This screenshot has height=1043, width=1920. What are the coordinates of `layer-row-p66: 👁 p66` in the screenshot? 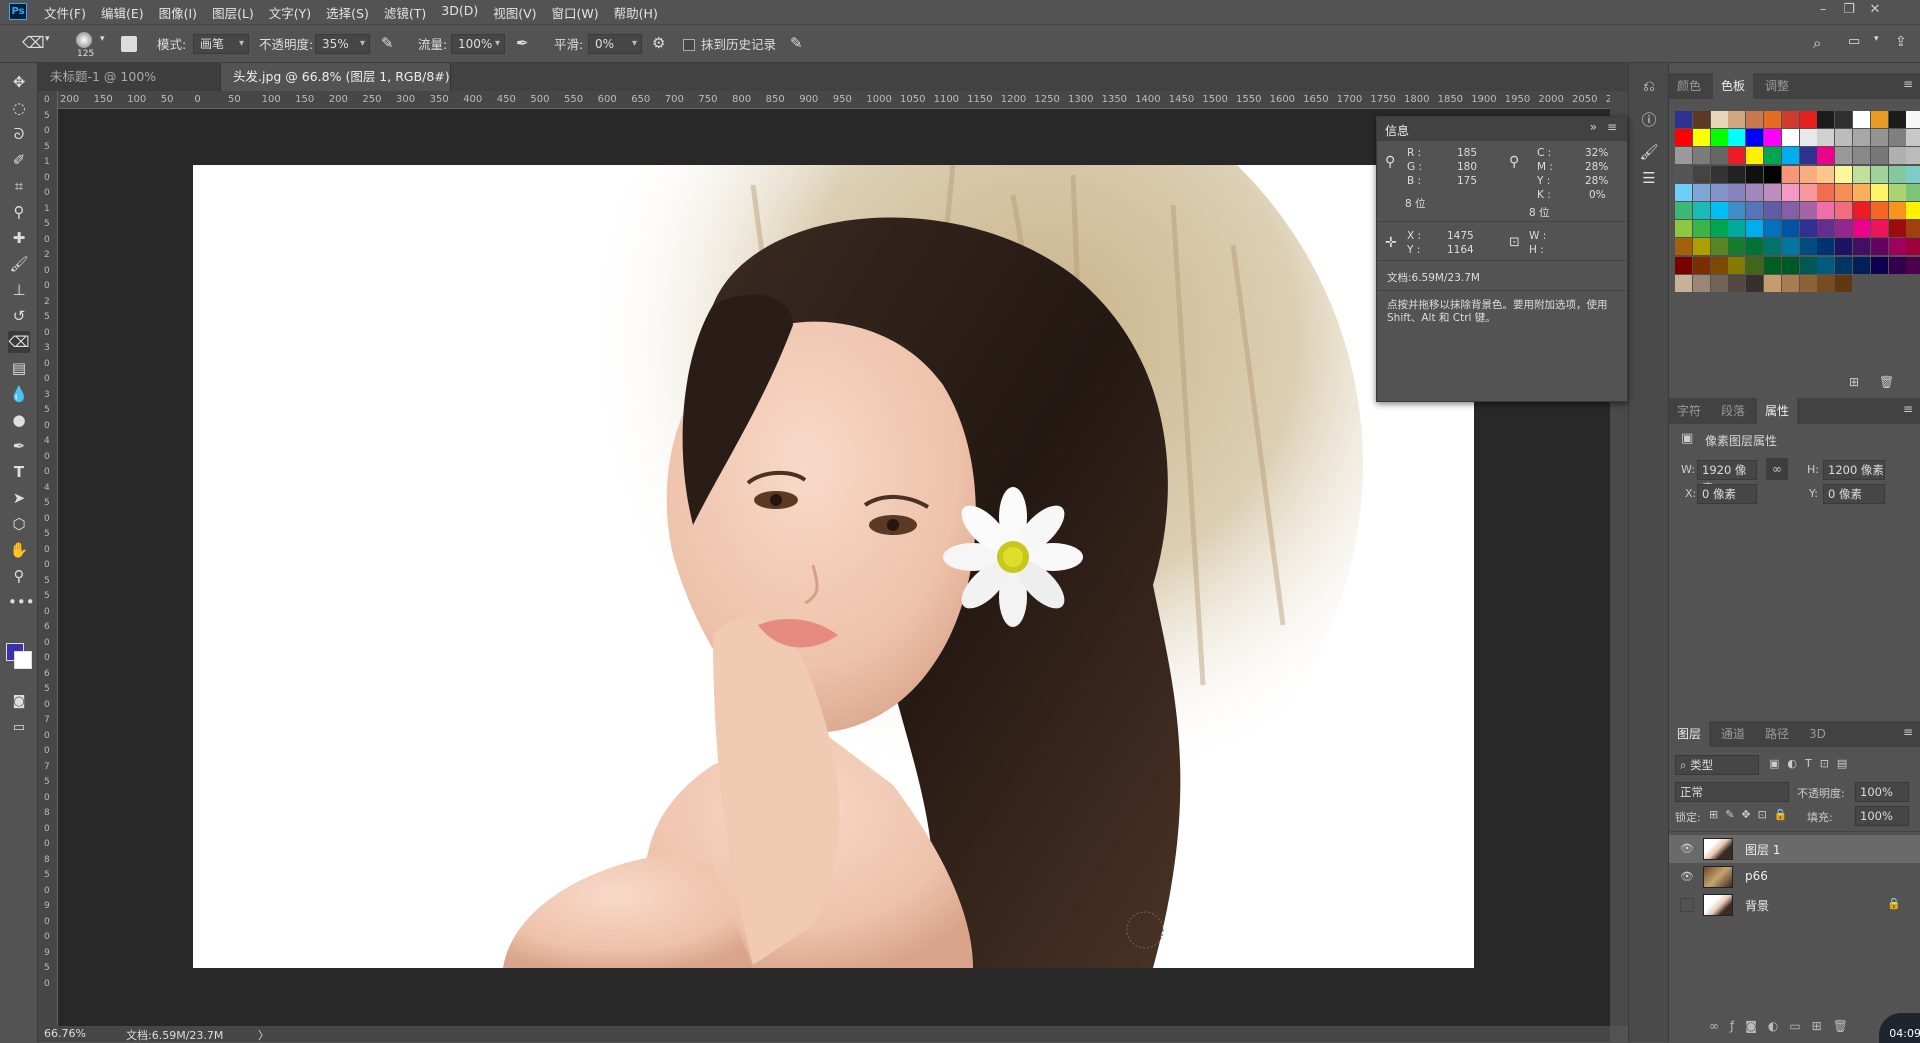 It's located at (1794, 877).